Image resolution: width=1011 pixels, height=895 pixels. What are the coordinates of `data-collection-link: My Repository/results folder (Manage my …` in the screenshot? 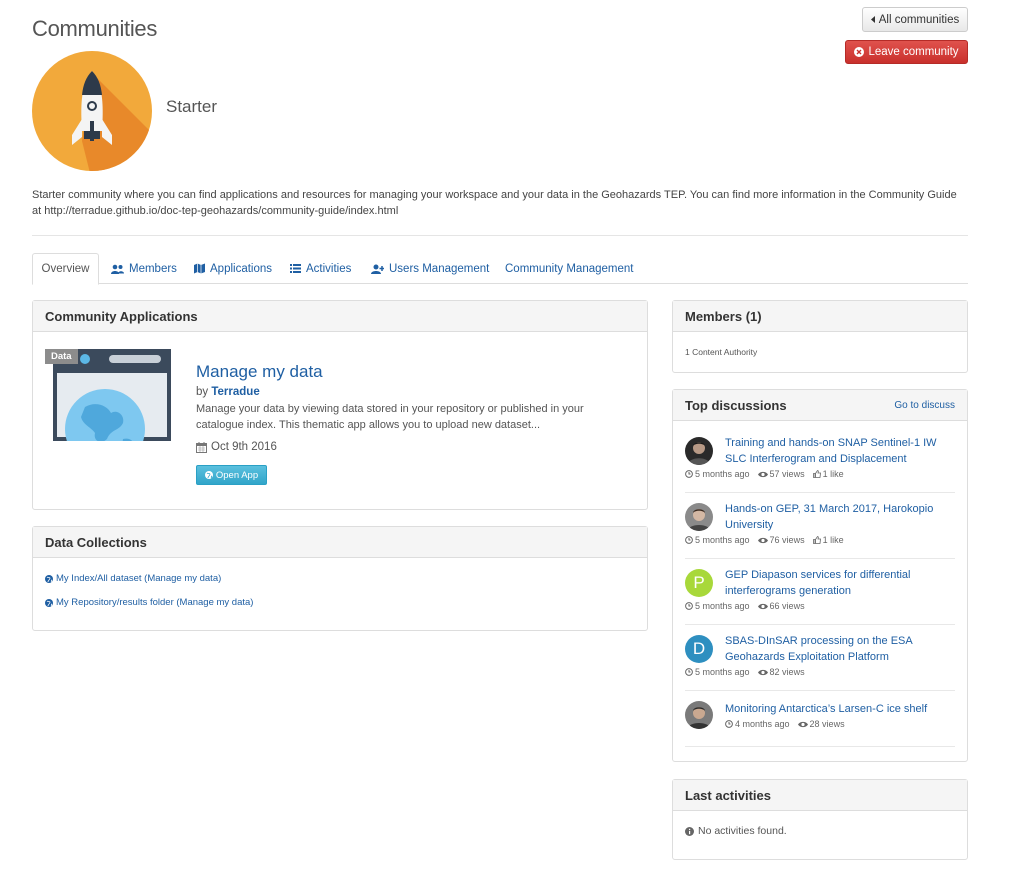 It's located at (149, 602).